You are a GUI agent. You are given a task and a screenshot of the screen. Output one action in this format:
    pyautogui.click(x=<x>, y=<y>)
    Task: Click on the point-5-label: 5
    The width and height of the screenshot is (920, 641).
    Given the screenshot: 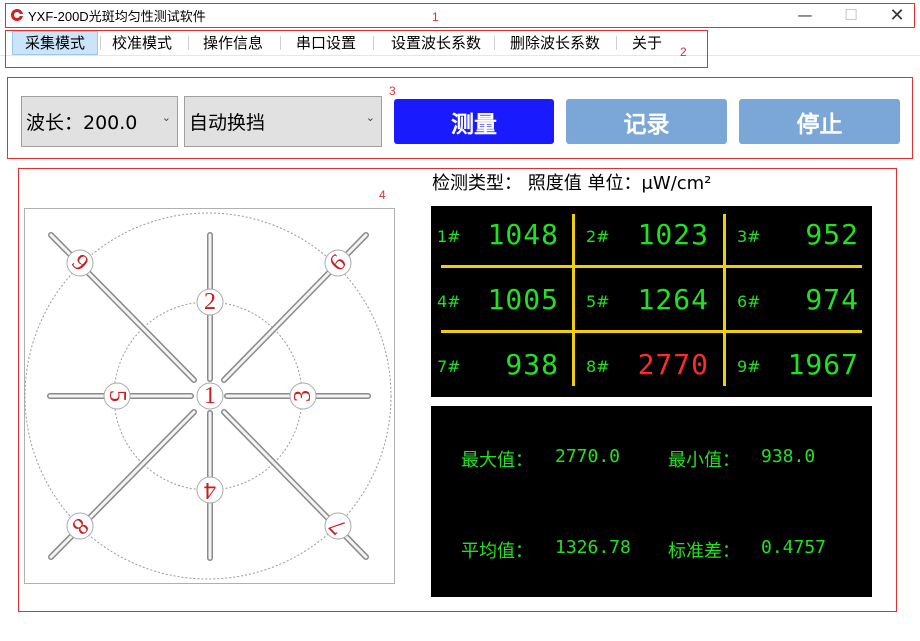 What is the action you would take?
    pyautogui.click(x=117, y=396)
    